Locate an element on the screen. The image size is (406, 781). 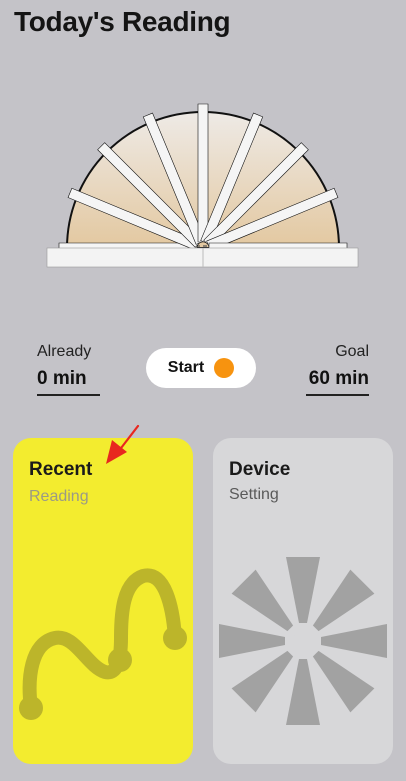
reading-curve-icon is located at coordinates (103, 644).